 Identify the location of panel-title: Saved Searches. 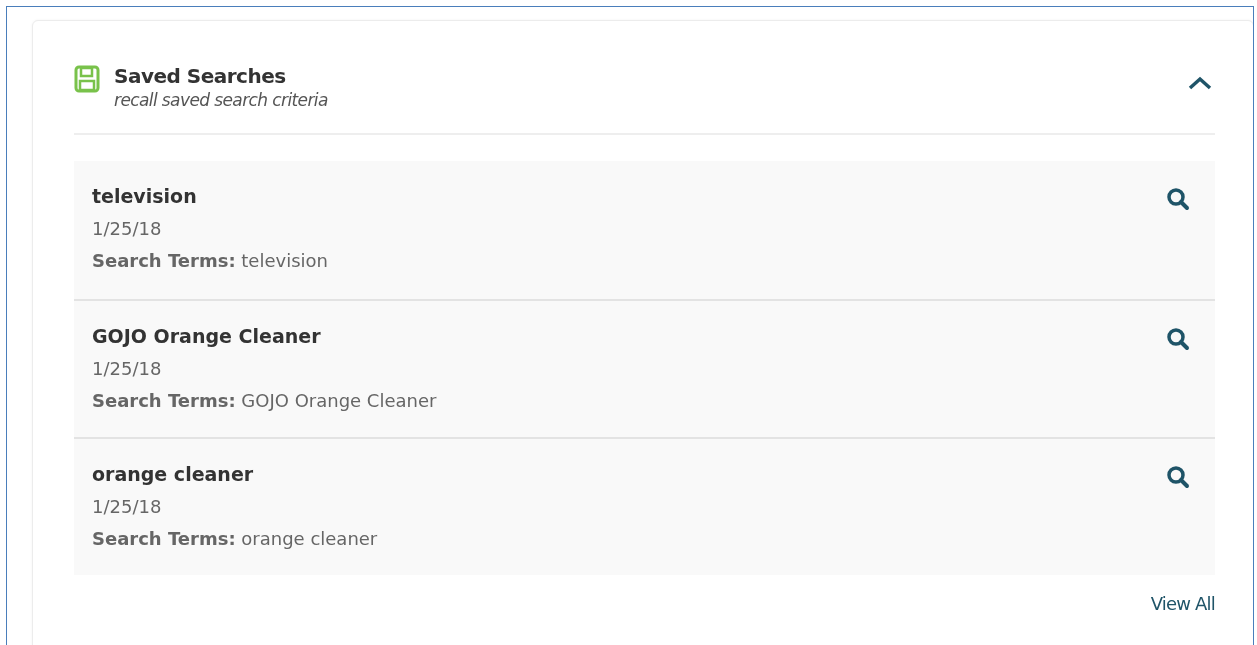
(200, 76).